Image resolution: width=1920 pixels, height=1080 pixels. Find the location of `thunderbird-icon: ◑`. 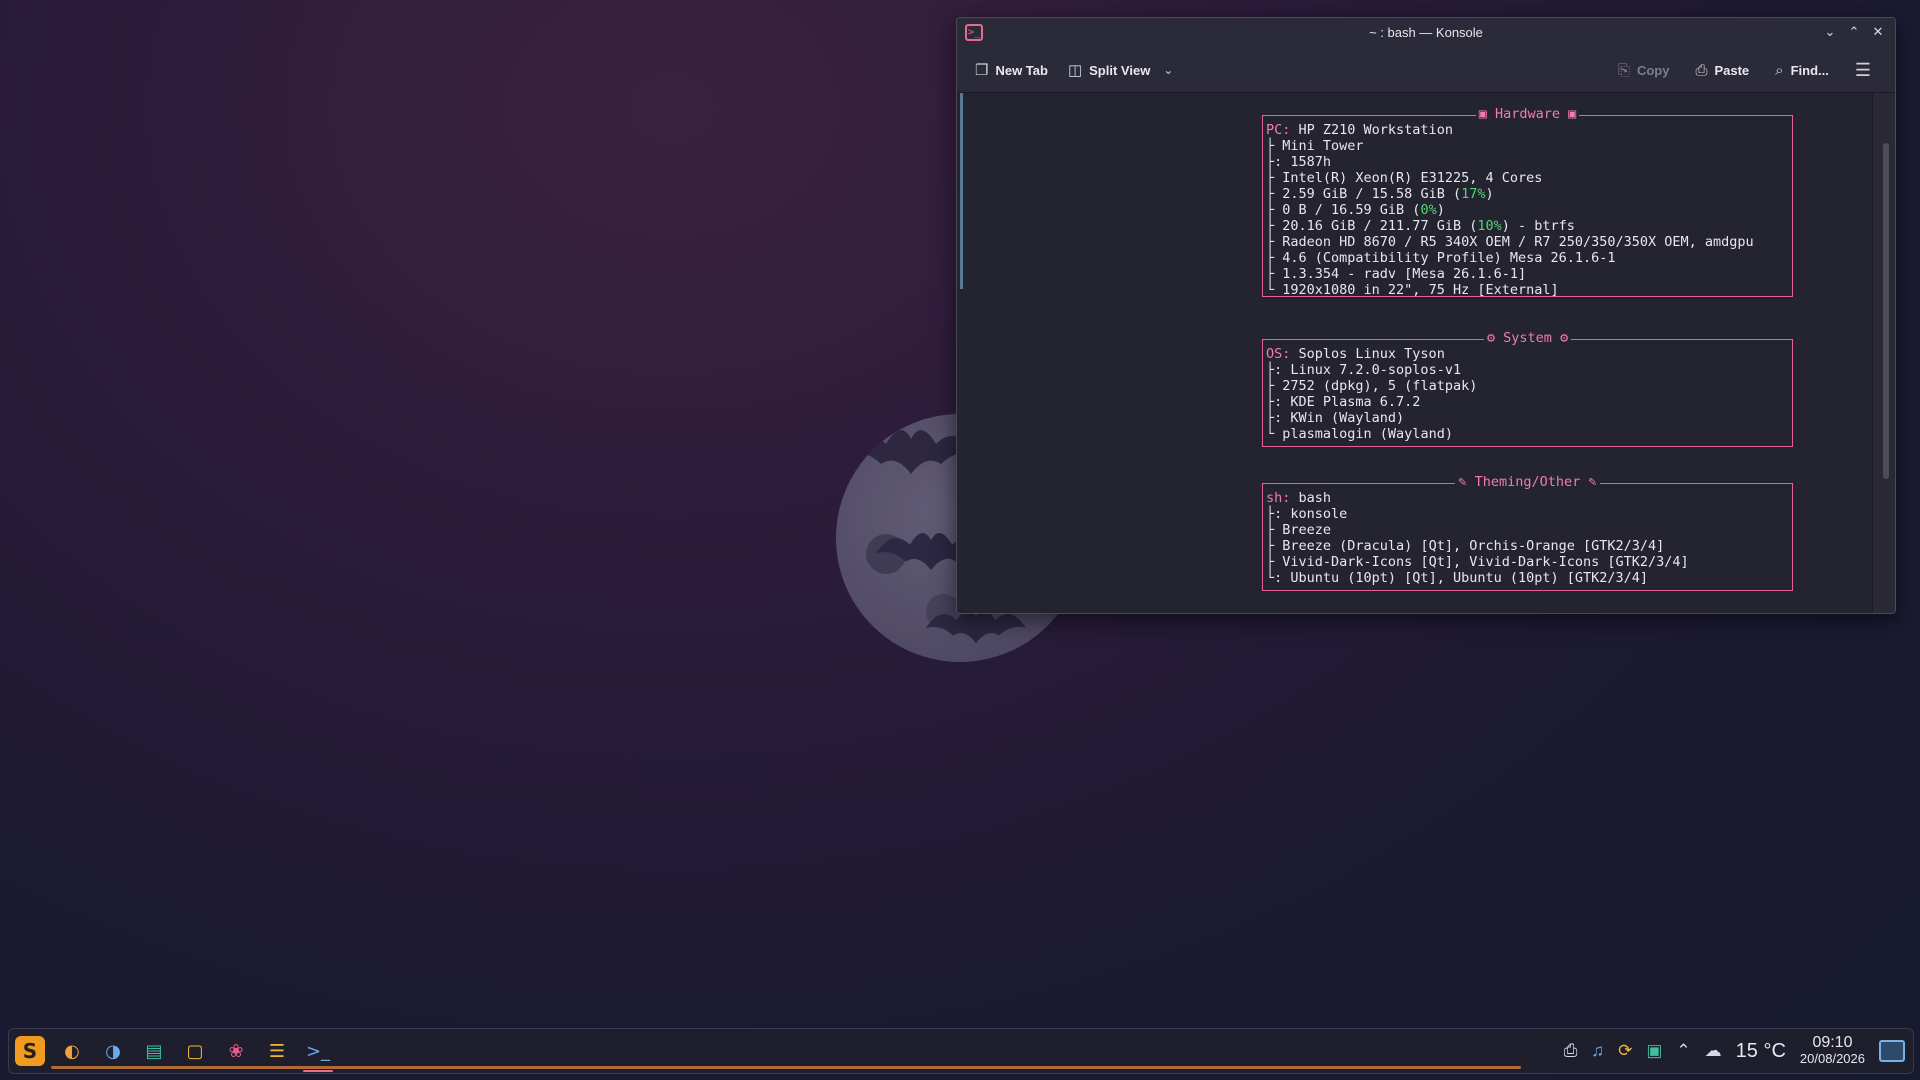

thunderbird-icon: ◑ is located at coordinates (113, 1051).